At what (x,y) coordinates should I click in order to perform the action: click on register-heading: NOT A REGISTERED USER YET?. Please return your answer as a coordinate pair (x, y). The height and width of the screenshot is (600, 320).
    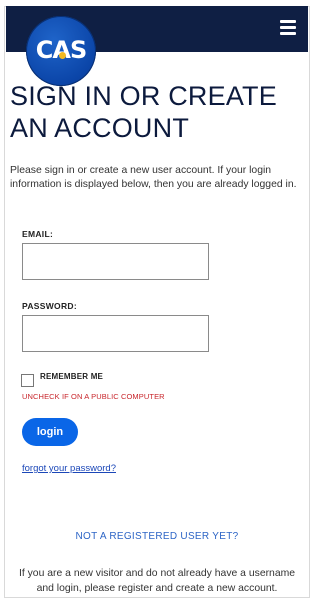
    Looking at the image, I should click on (157, 536).